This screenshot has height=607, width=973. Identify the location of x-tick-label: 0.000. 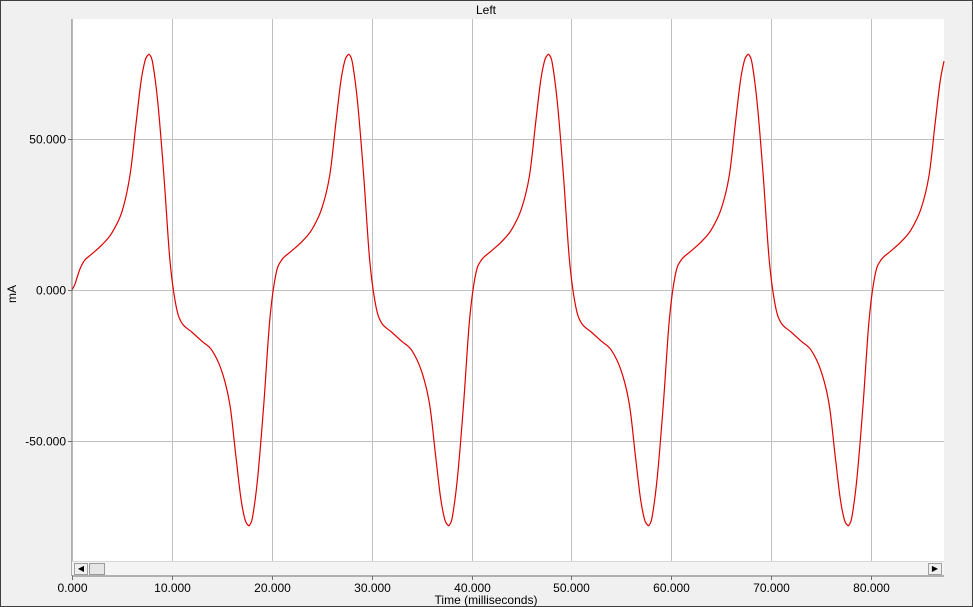
(72, 588).